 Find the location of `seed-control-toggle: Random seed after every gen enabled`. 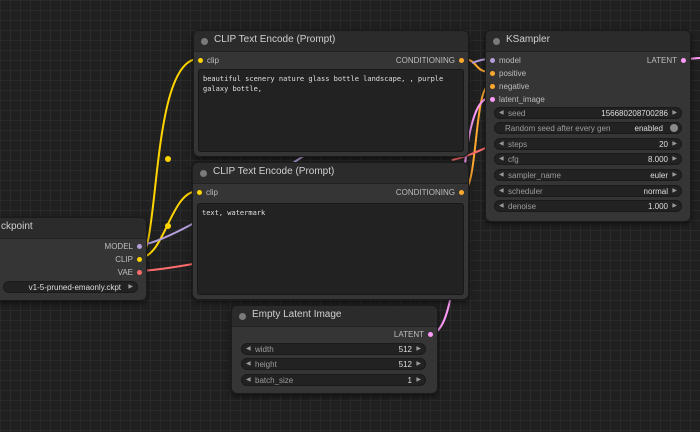

seed-control-toggle: Random seed after every gen enabled is located at coordinates (588, 128).